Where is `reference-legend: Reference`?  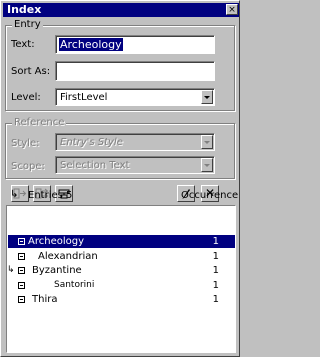
reference-legend: Reference is located at coordinates (39, 123).